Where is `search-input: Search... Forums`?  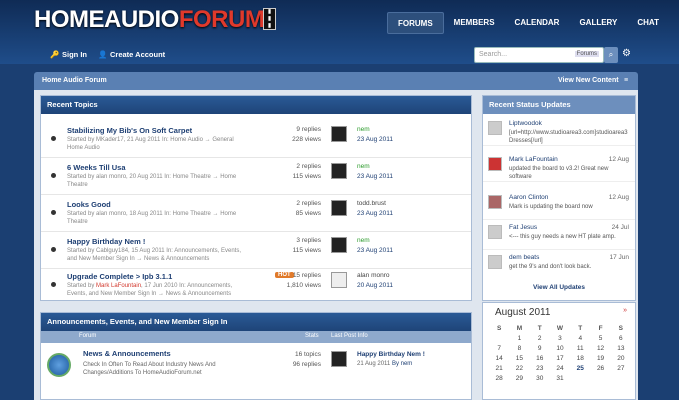
search-input: Search... Forums is located at coordinates (539, 55).